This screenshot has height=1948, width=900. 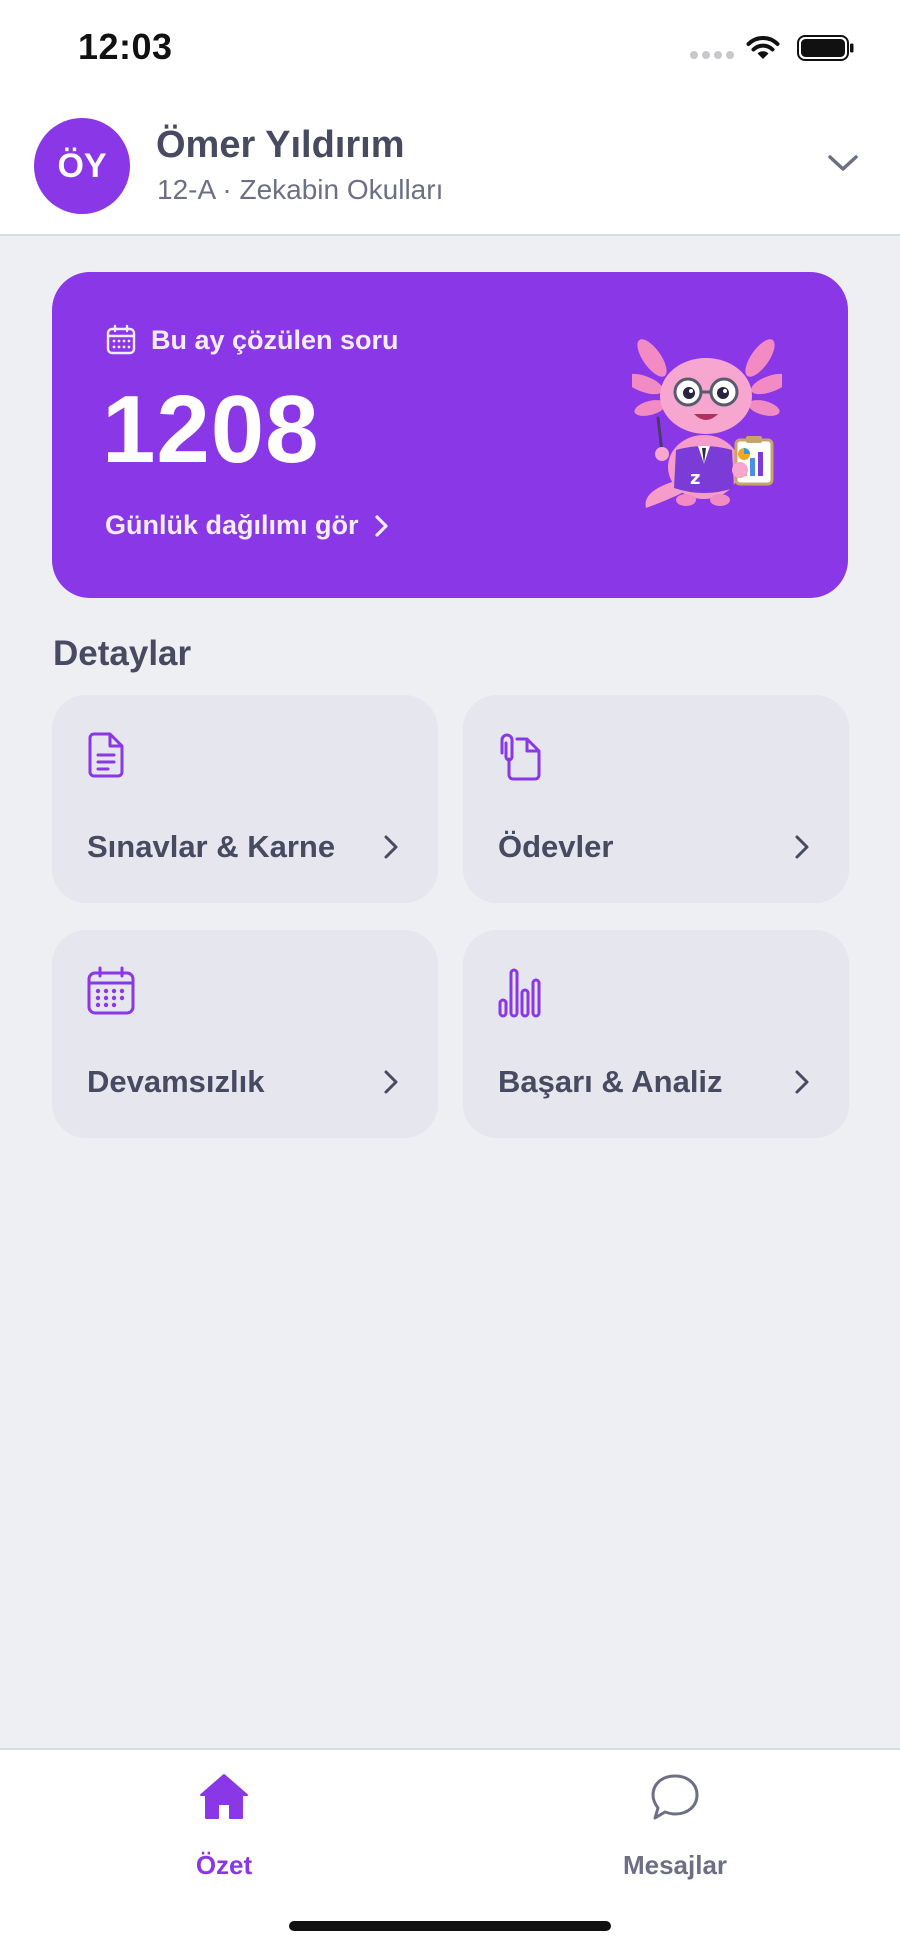 What do you see at coordinates (675, 1827) in the screenshot?
I see `tab-messages: Mesajlar` at bounding box center [675, 1827].